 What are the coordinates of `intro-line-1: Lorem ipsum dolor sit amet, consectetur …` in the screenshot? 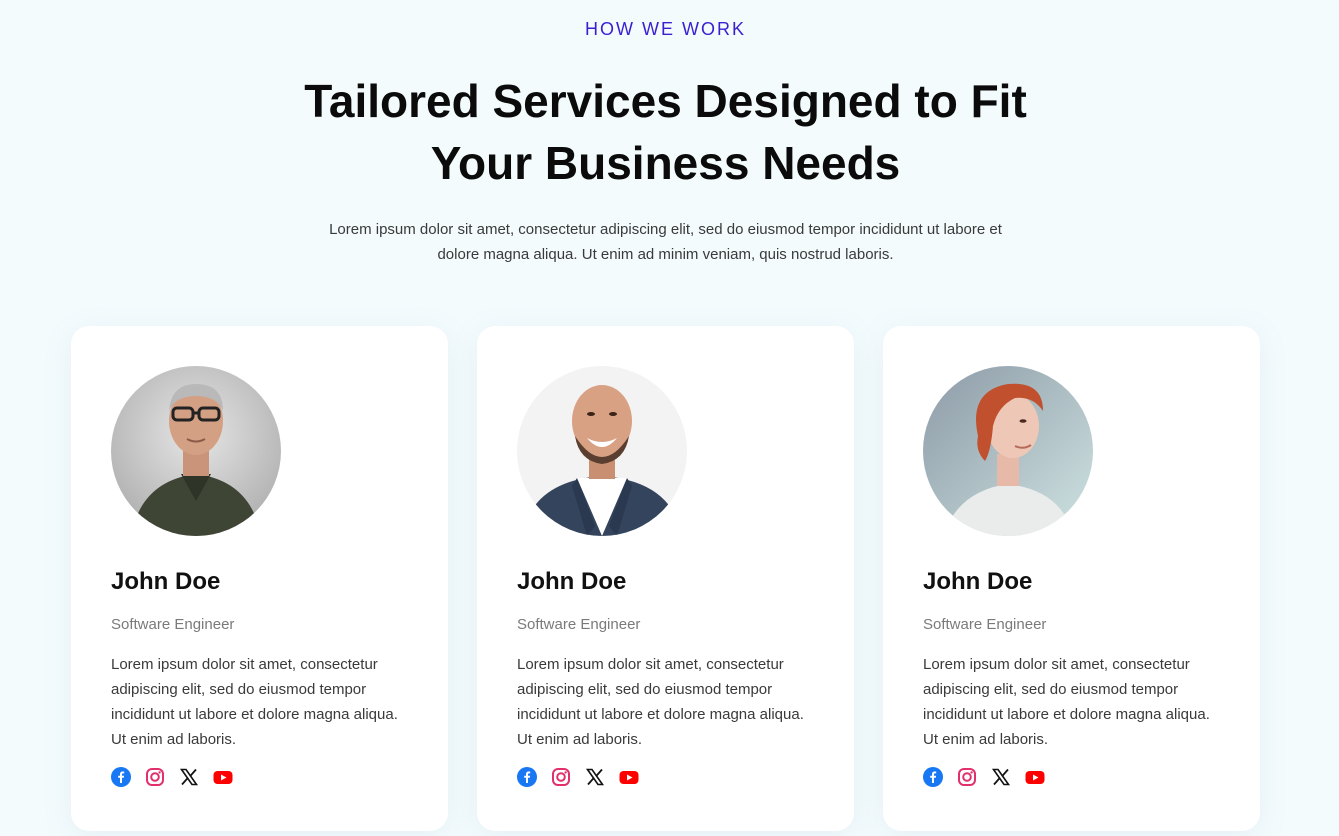 It's located at (665, 229).